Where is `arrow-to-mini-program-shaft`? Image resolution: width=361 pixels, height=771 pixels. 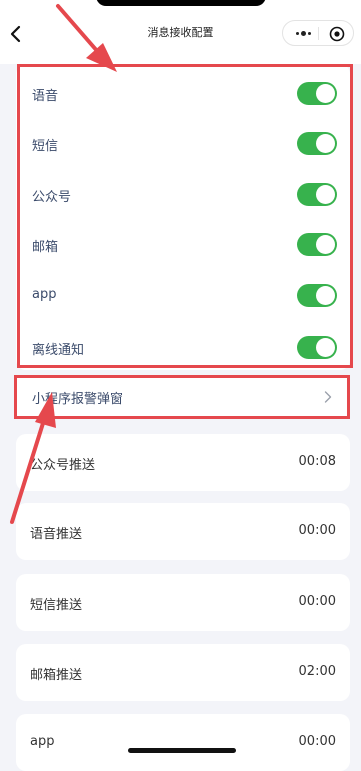 arrow-to-mini-program-shaft is located at coordinates (28, 471).